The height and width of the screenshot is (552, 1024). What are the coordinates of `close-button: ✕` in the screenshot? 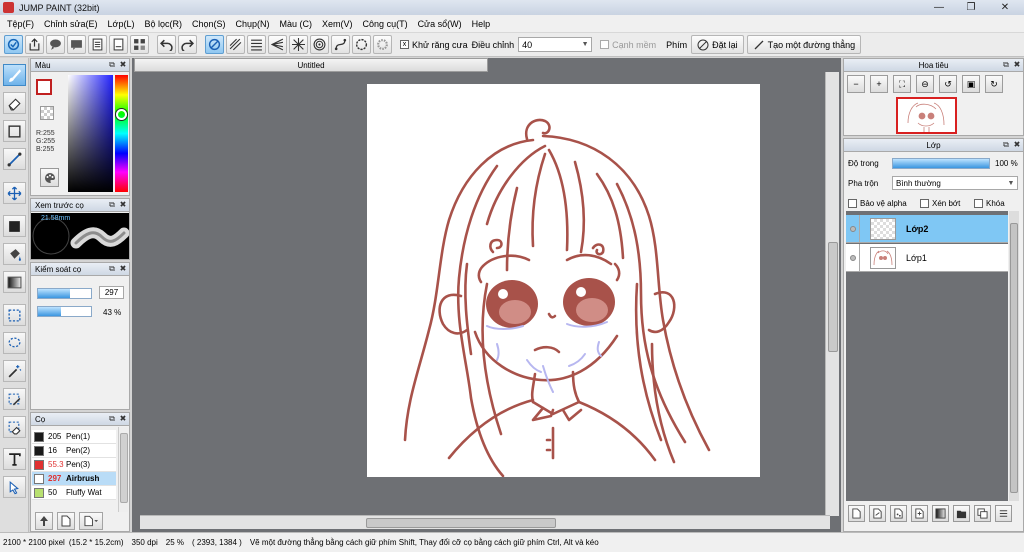 It's located at (1005, 7).